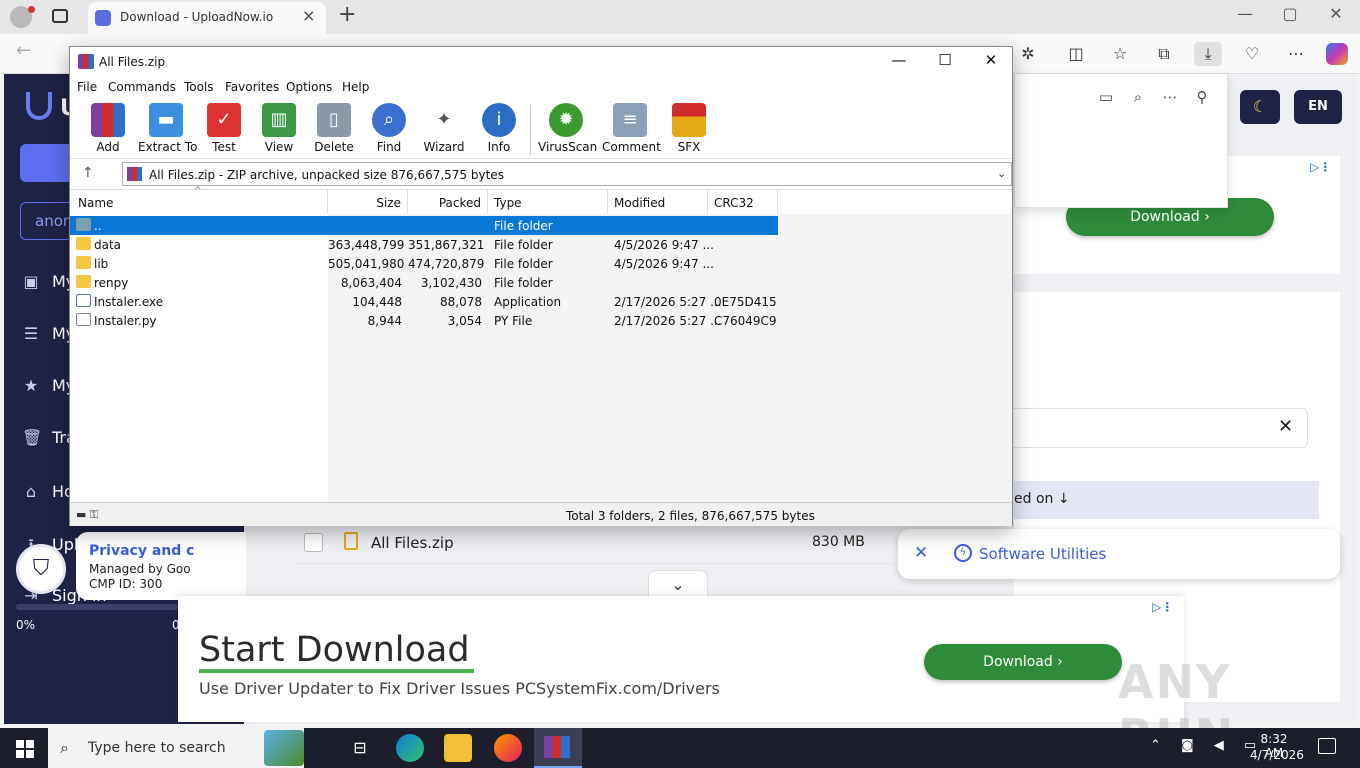 This screenshot has width=1360, height=768. What do you see at coordinates (1028, 54) in the screenshot?
I see `extensions-icon: ✲` at bounding box center [1028, 54].